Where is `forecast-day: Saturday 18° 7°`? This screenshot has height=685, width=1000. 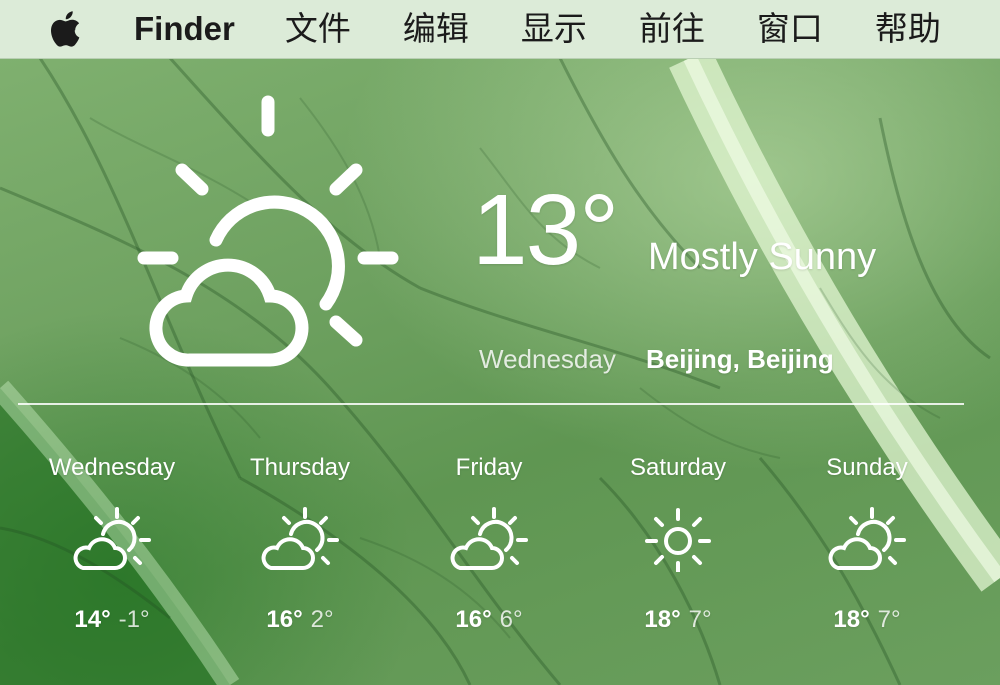 forecast-day: Saturday 18° 7° is located at coordinates (678, 545).